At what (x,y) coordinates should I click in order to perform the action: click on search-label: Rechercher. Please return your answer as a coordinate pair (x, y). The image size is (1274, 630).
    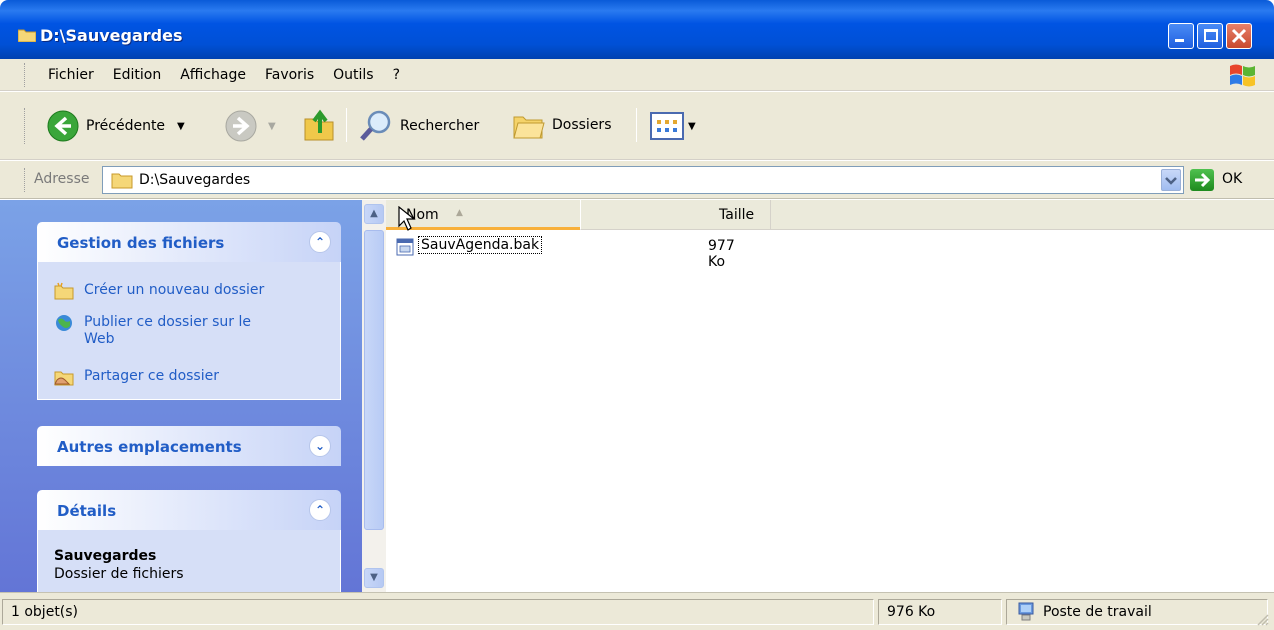
    Looking at the image, I should click on (440, 126).